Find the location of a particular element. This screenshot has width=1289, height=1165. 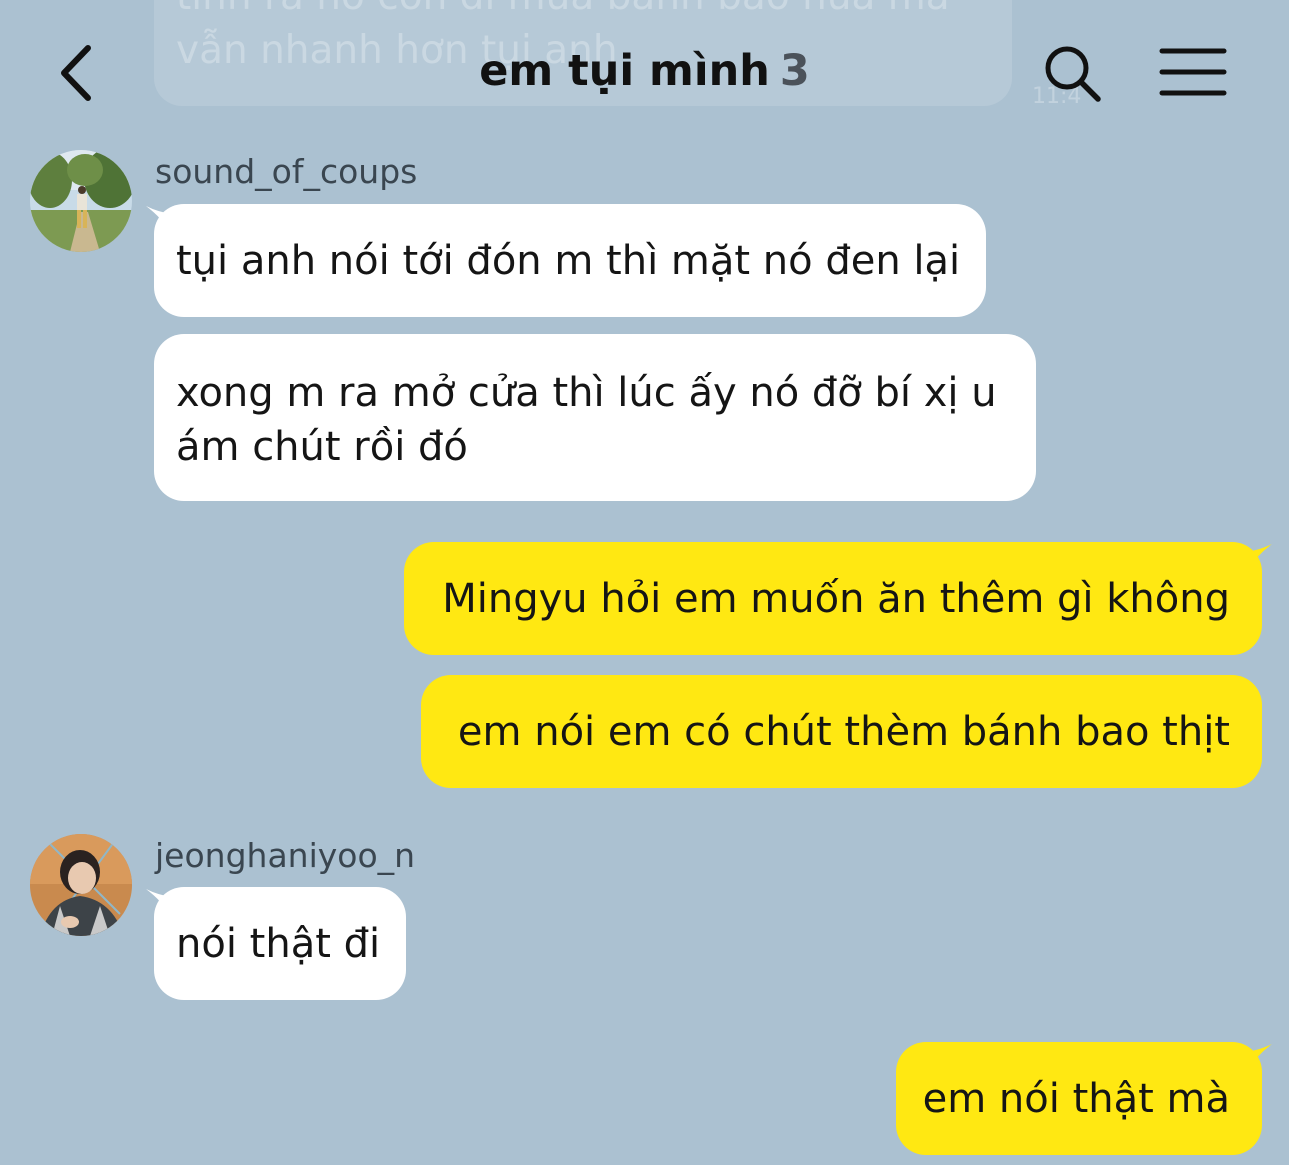

message-text: nói thật đi is located at coordinates (278, 944).